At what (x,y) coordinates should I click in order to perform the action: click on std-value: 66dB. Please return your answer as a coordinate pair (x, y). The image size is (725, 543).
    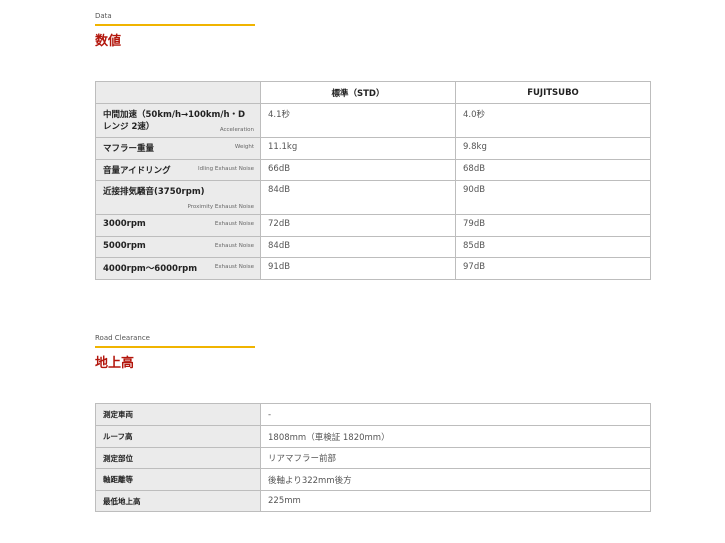
    Looking at the image, I should click on (358, 170).